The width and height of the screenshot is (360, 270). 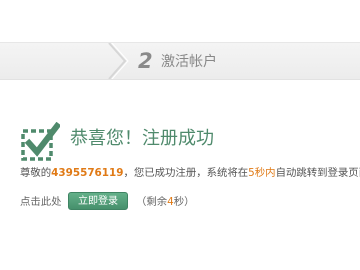 I want to click on step-progress-bar: 2 激活帐户, so click(x=180, y=61).